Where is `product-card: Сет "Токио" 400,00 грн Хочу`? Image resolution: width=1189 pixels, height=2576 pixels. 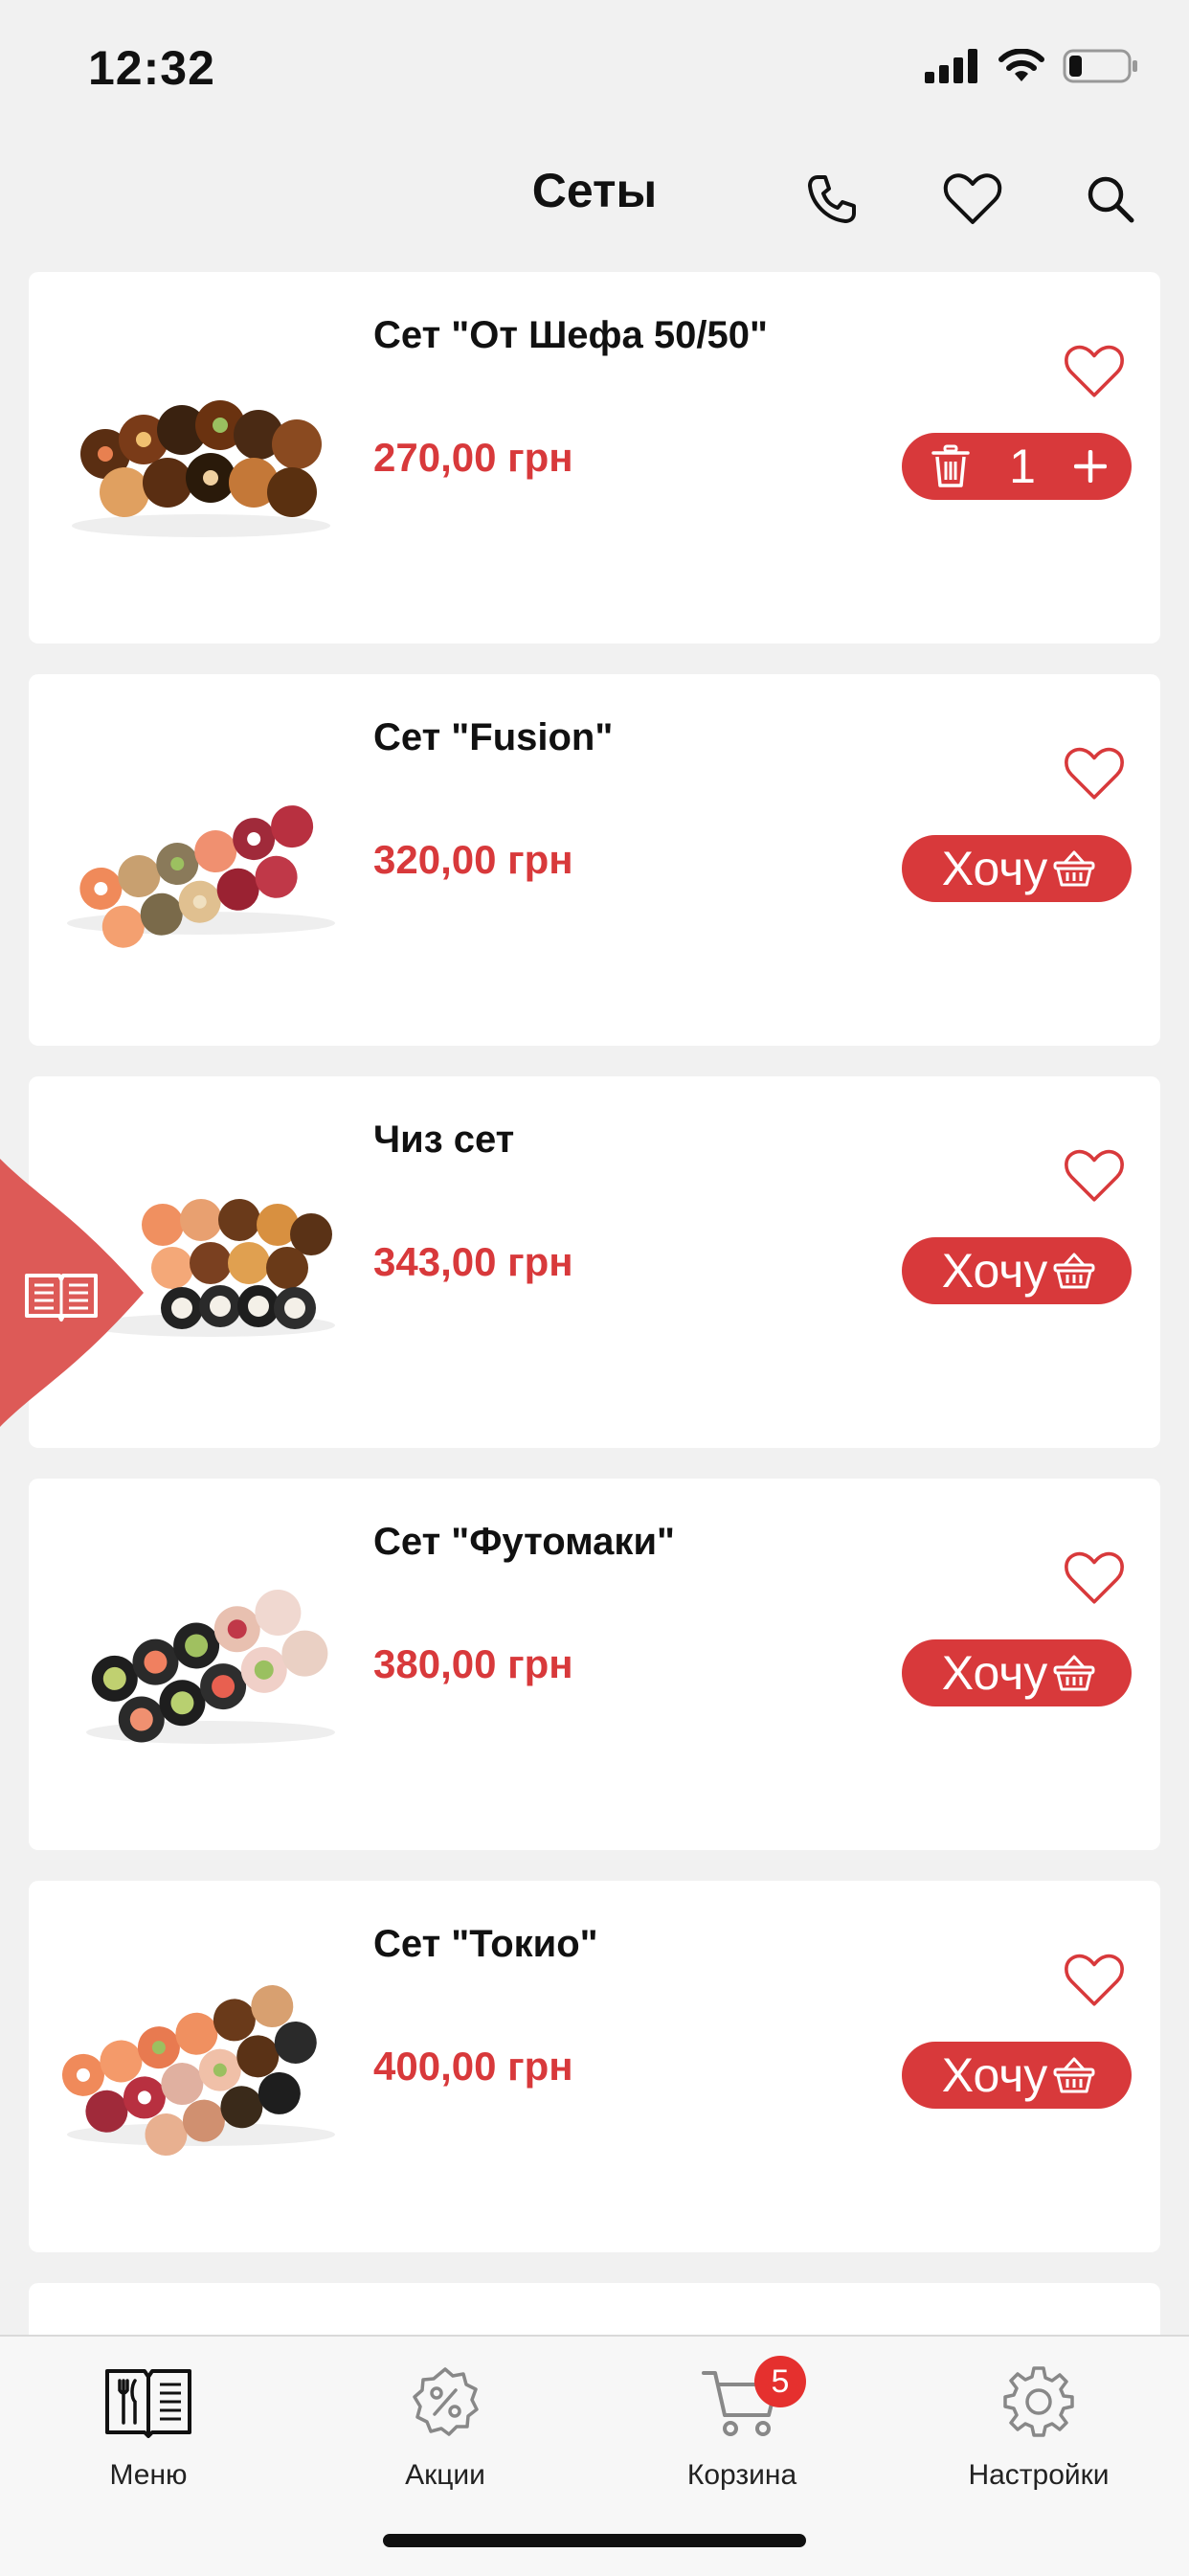
product-card: Сет "Токио" 400,00 грн Хочу is located at coordinates (594, 2066).